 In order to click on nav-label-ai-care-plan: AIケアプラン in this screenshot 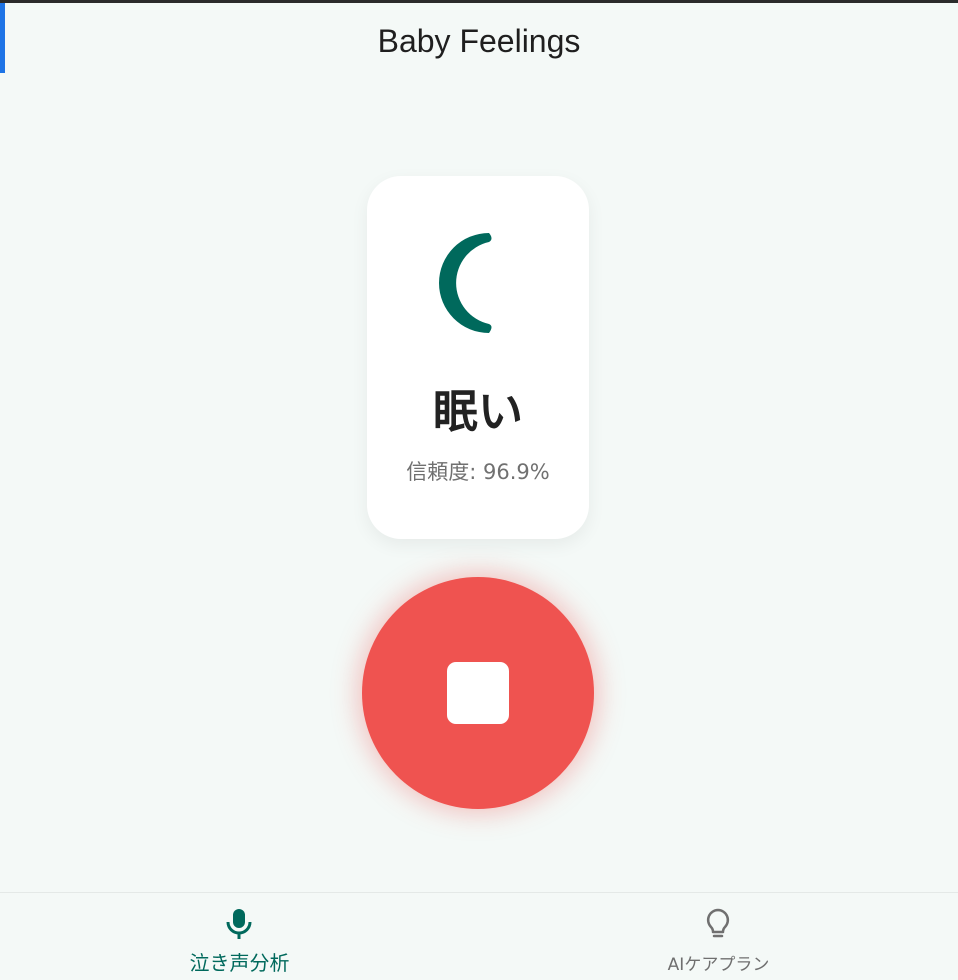, I will do `click(718, 965)`.